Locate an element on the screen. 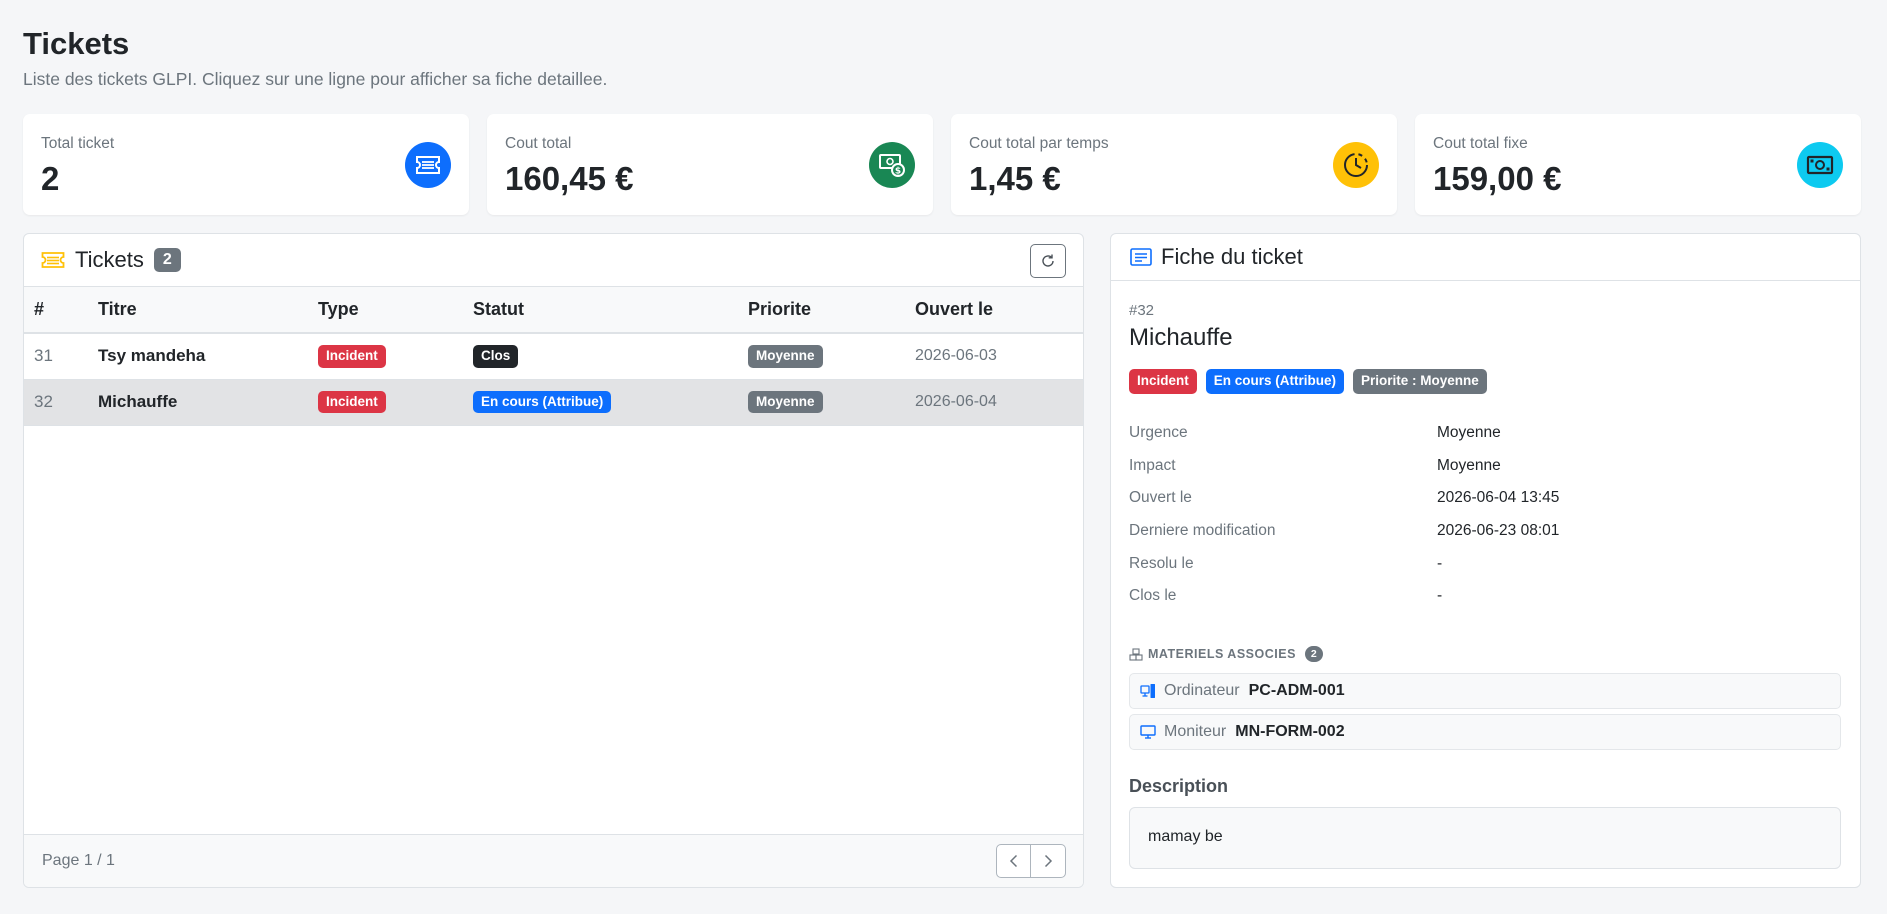 Image resolution: width=1887 pixels, height=914 pixels. boxes-icon is located at coordinates (1136, 654).